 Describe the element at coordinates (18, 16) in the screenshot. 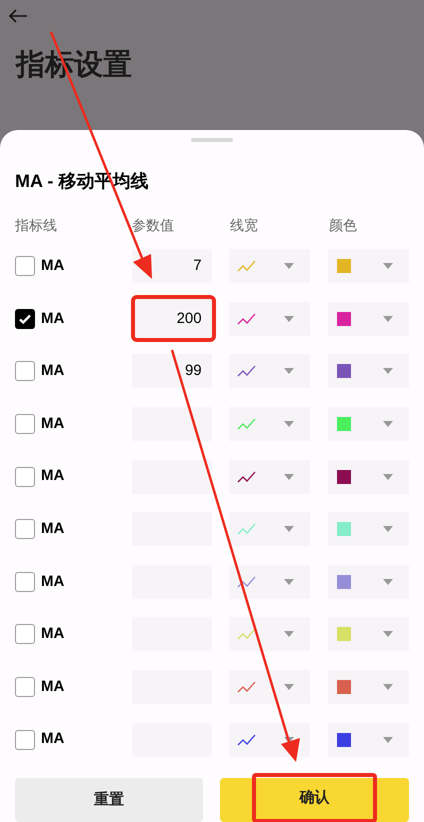

I see `back-arrow-icon` at that location.